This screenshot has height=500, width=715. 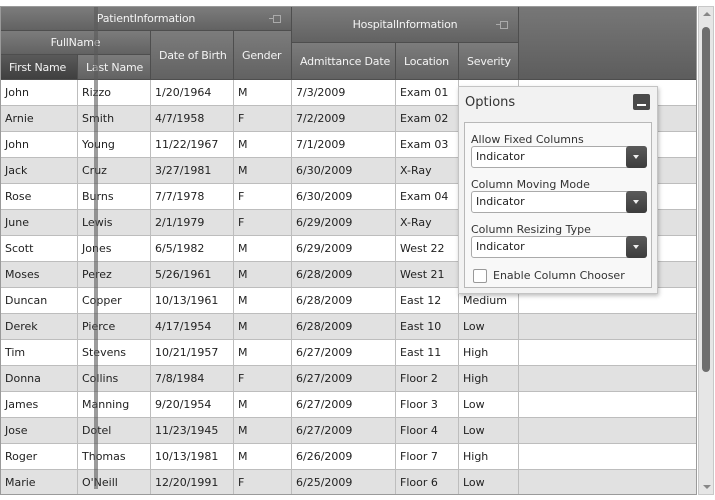 I want to click on cell-admittance-date: 7/2/2009, so click(x=344, y=118).